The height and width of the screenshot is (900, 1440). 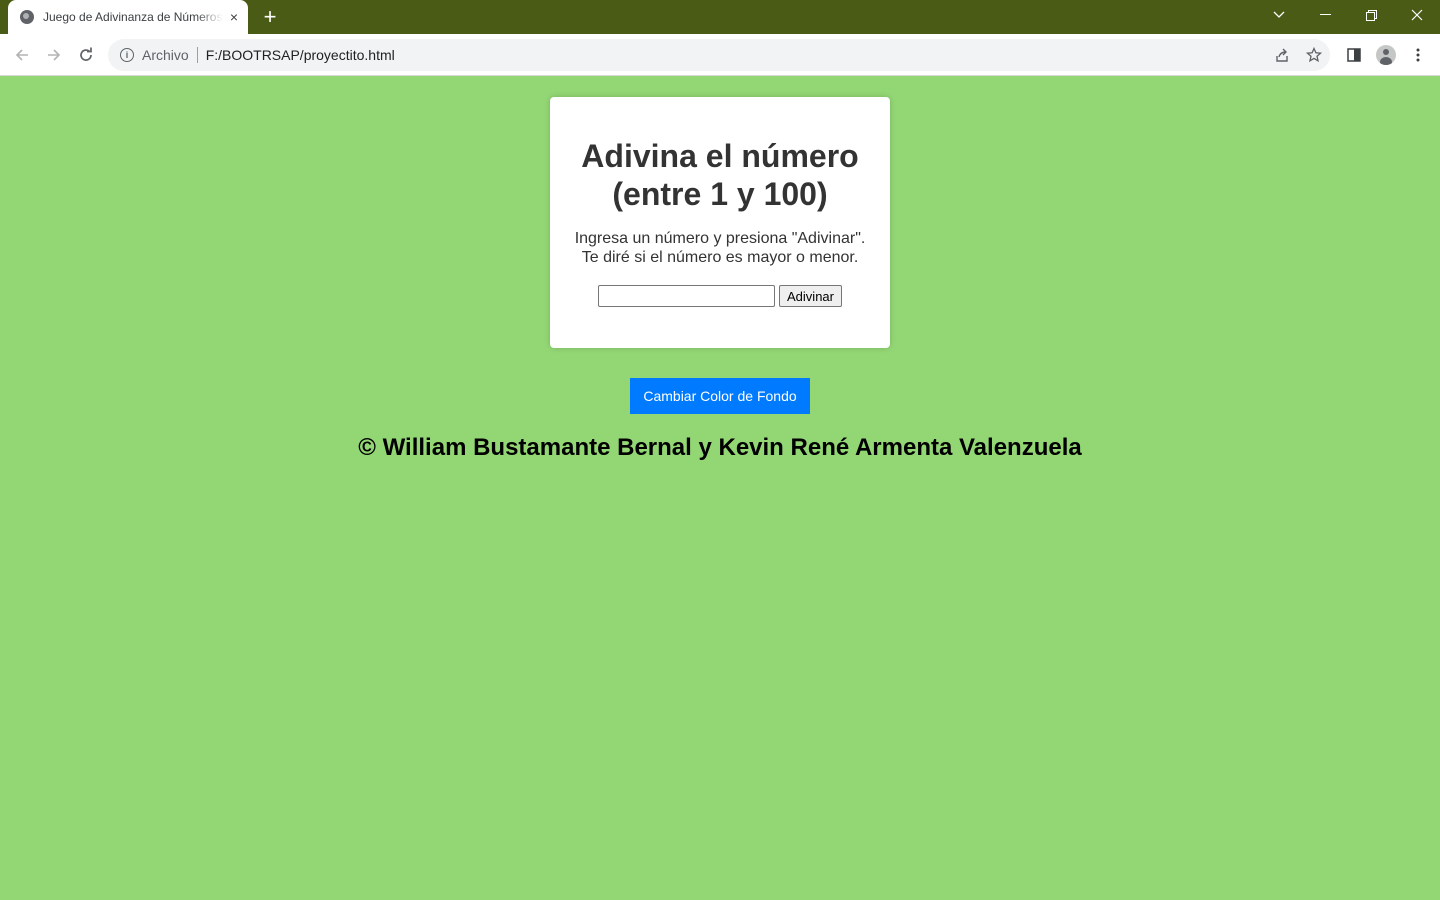 I want to click on browser-tab: Juego de Adivinanza de Números ×, so click(x=128, y=17).